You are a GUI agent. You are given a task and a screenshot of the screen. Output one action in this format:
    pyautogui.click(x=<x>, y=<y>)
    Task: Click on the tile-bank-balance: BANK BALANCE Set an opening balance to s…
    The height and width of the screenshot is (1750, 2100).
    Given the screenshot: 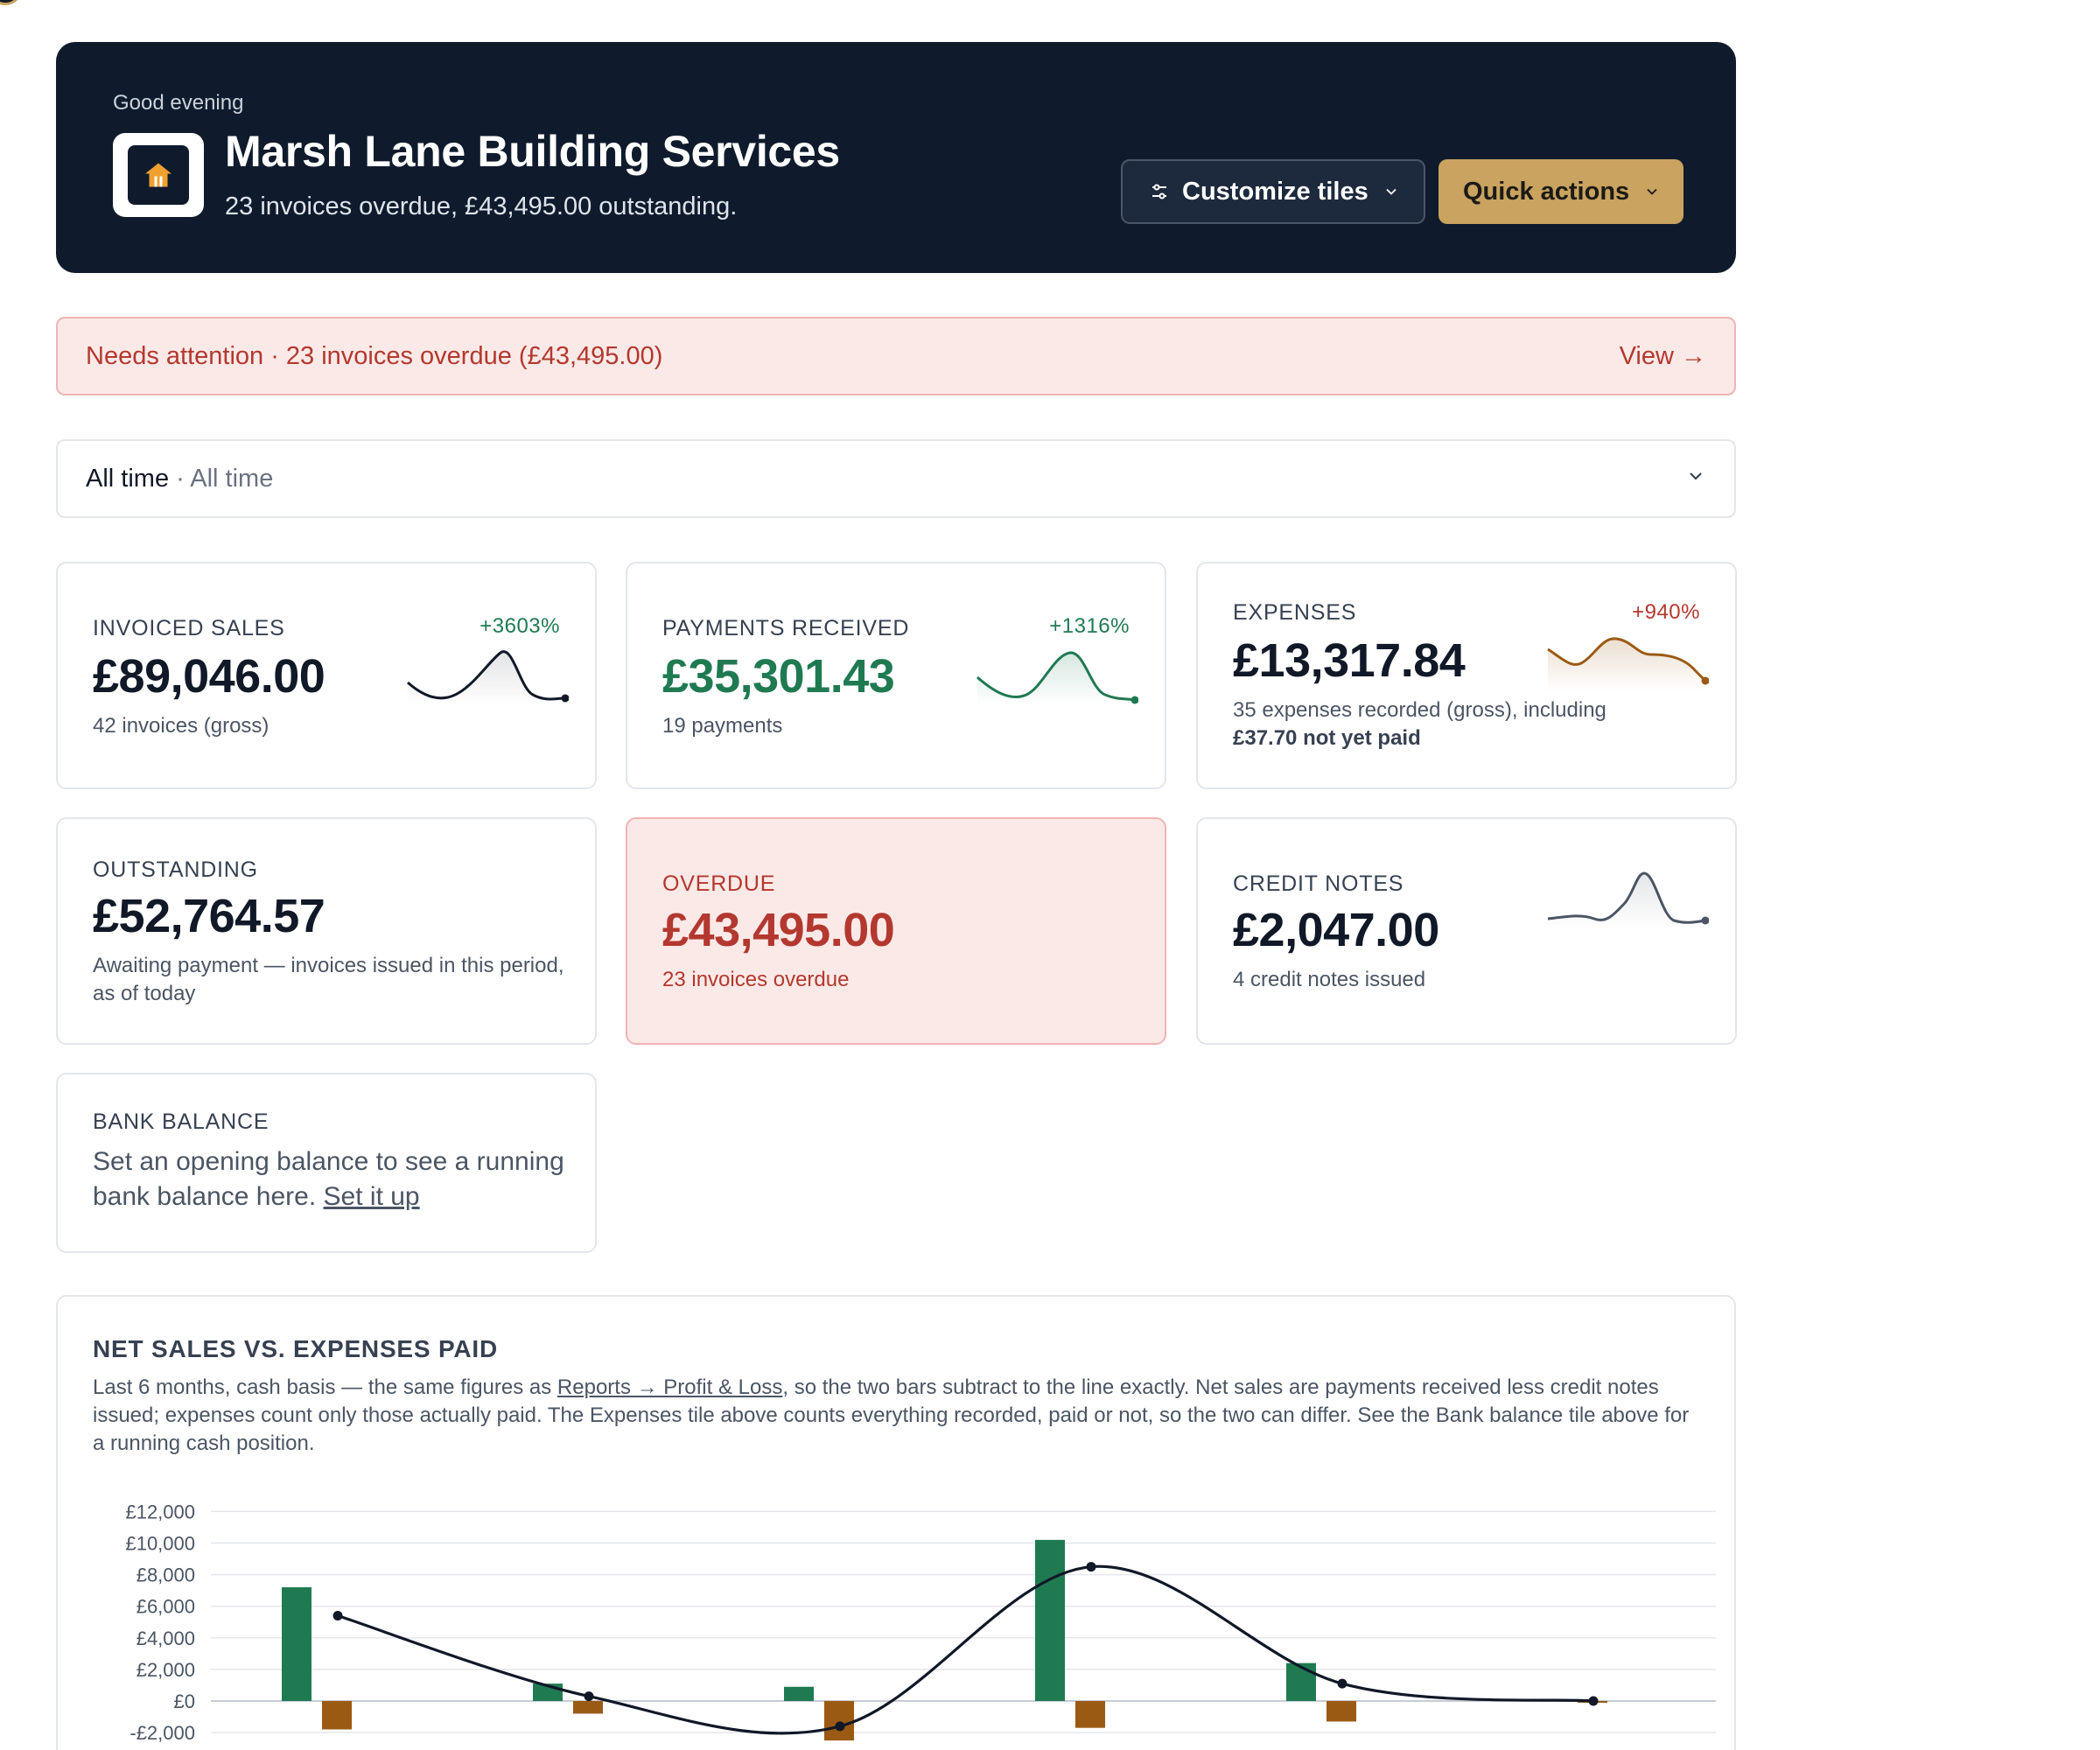 What is the action you would take?
    pyautogui.click(x=326, y=1163)
    